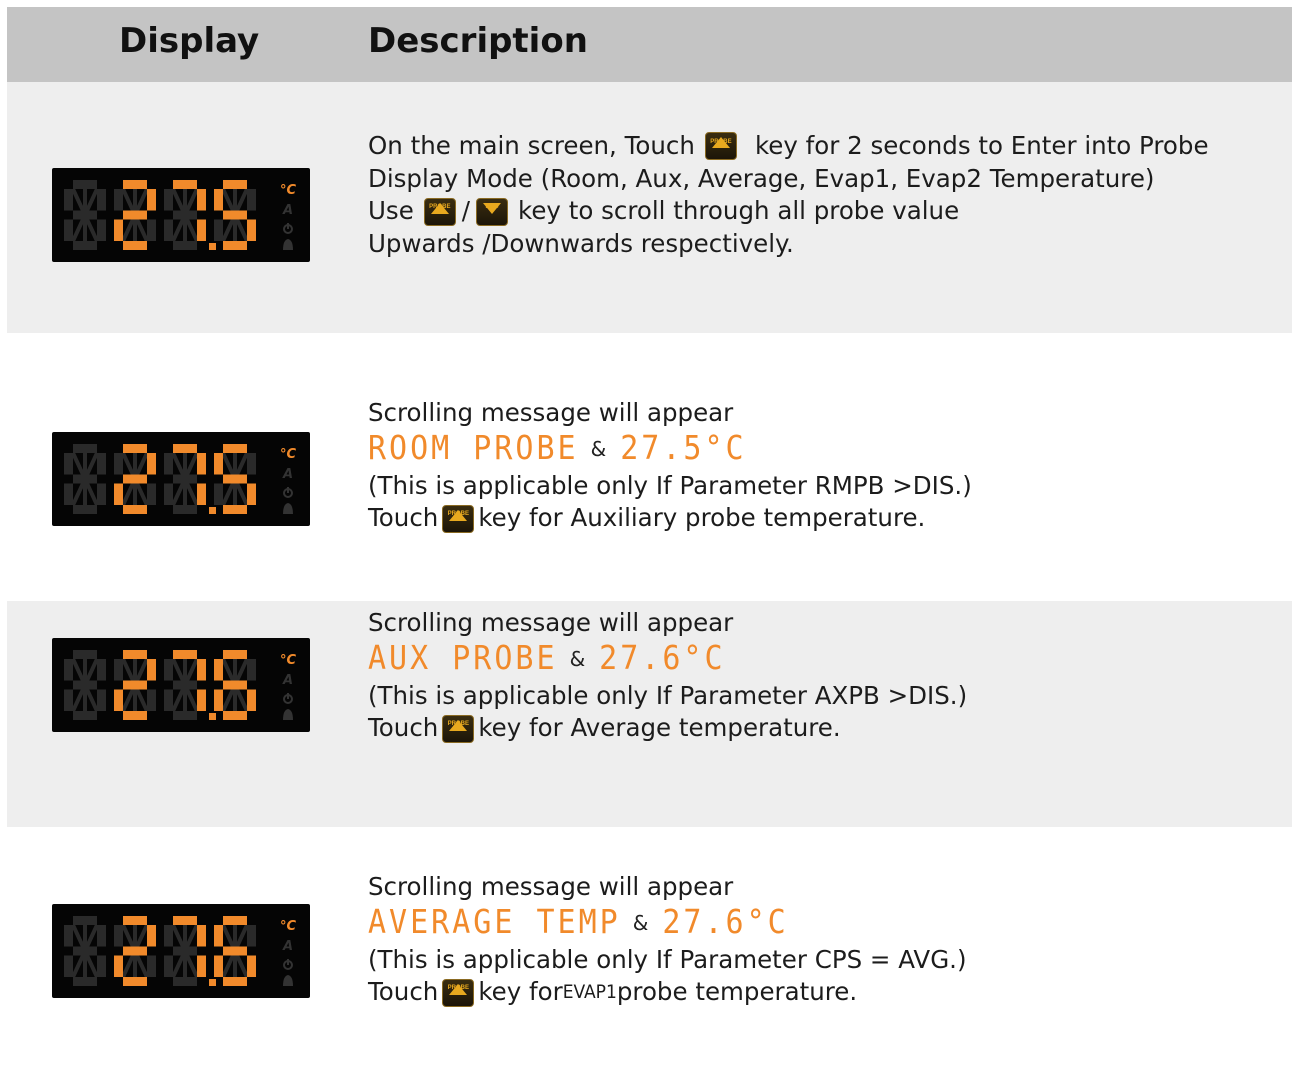  Describe the element at coordinates (702, 518) in the screenshot. I see `description-text: key for Auxiliary probe temperature.` at that location.